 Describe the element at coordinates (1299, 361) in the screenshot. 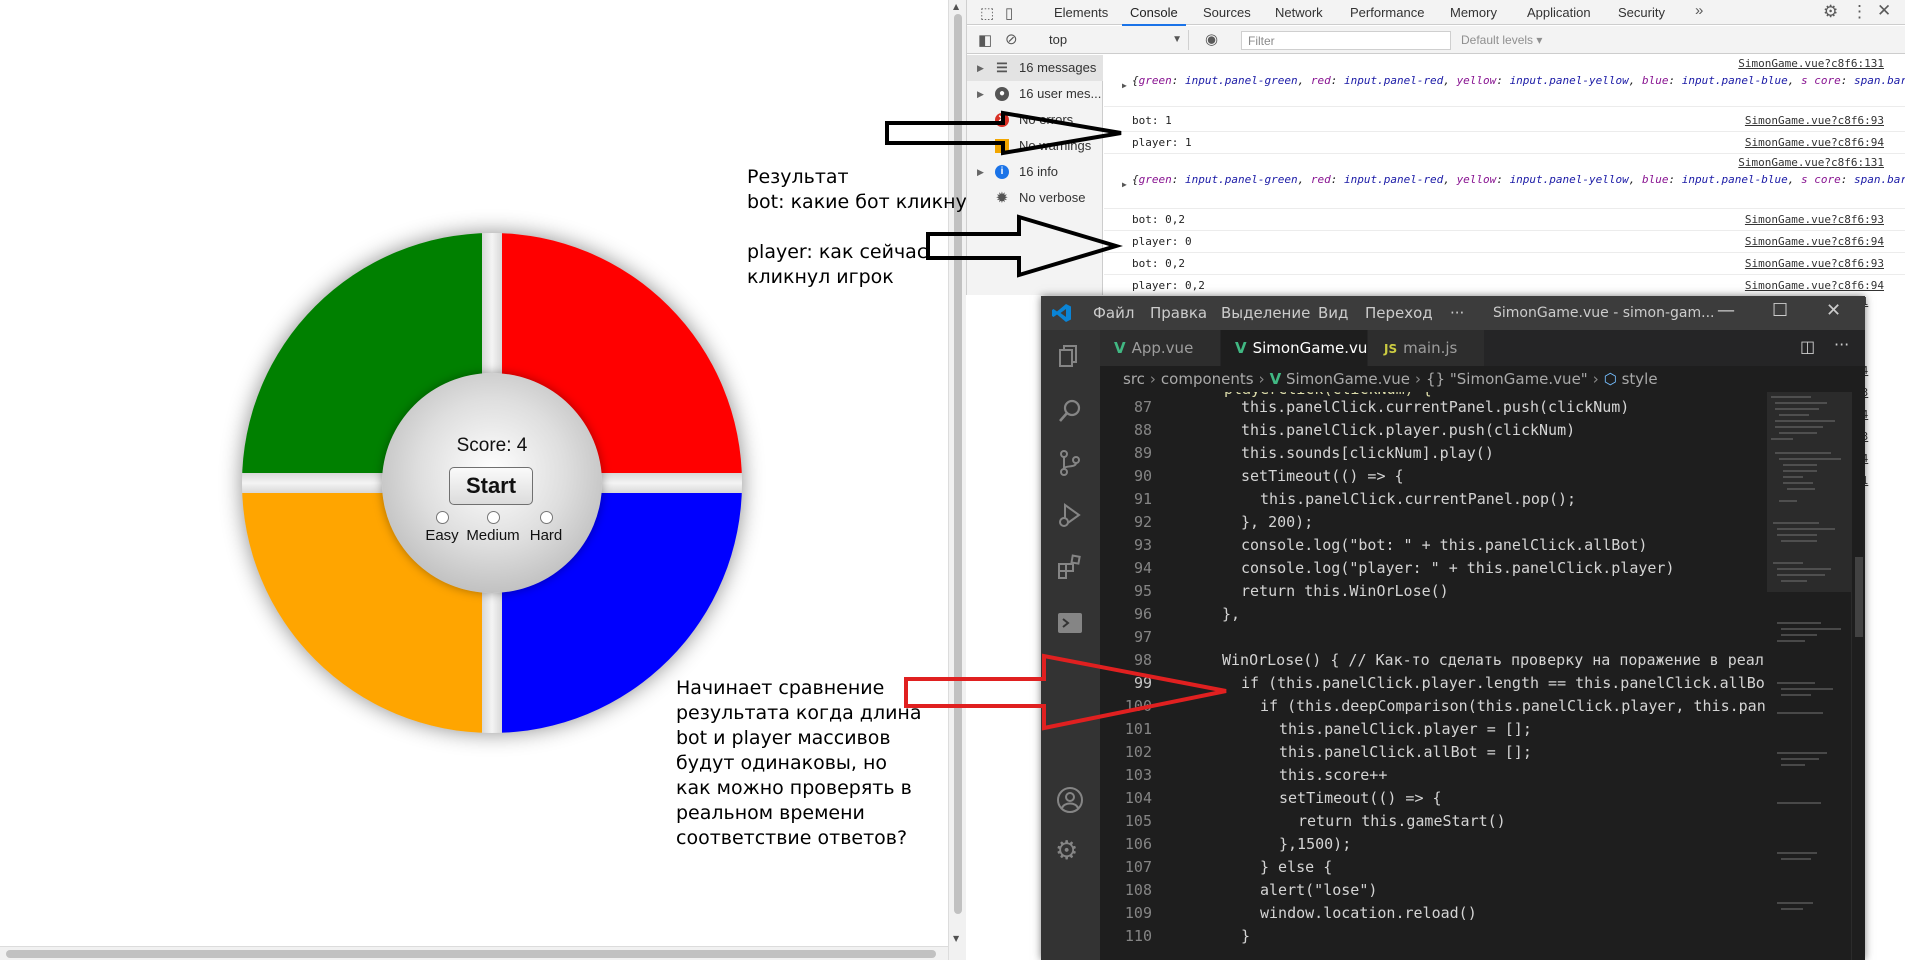

I see `tab-simongame-vue: VSimonGame.vue ✕` at that location.